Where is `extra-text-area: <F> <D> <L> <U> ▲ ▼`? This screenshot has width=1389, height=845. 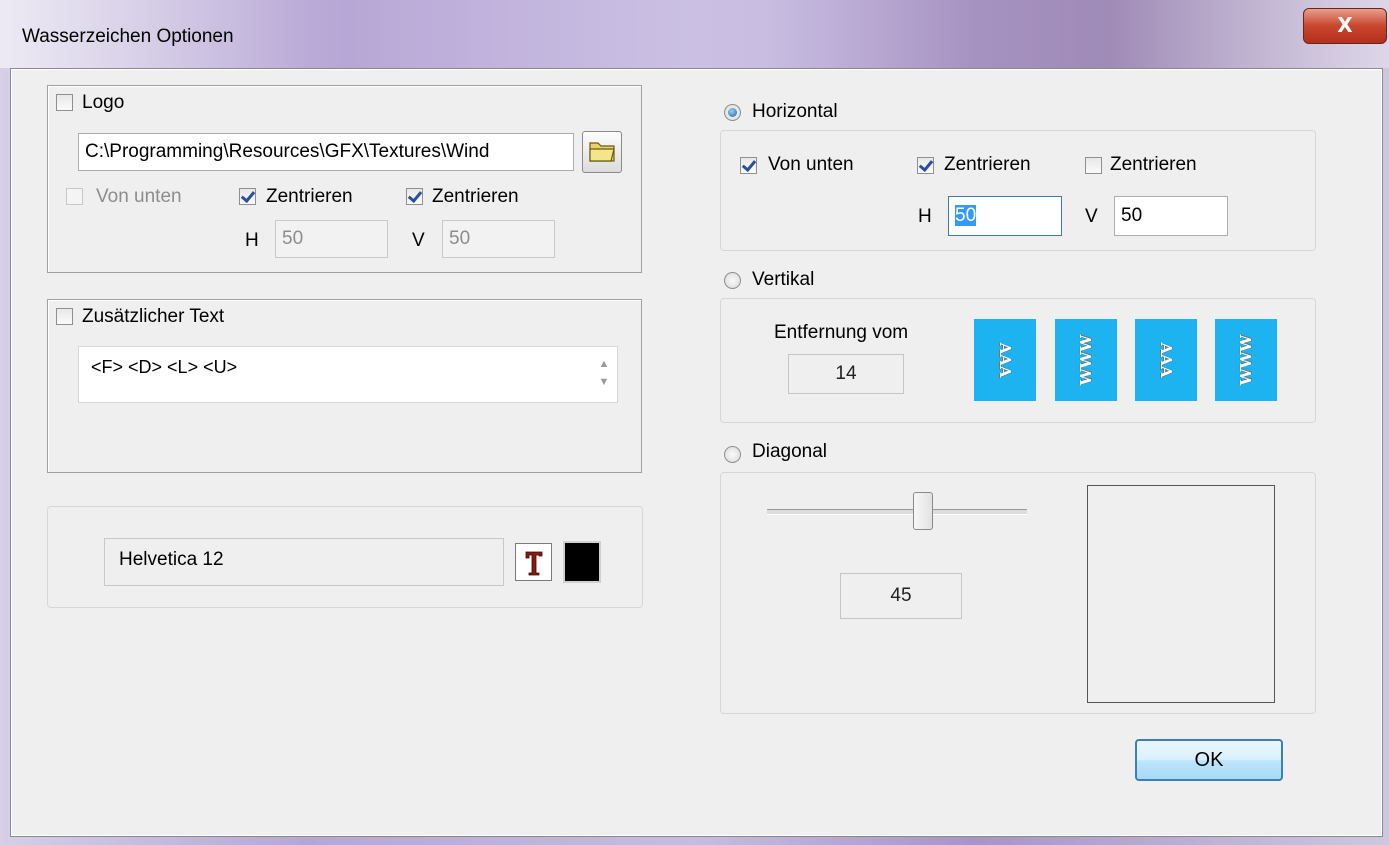 extra-text-area: <F> <D> <L> <U> ▲ ▼ is located at coordinates (348, 374).